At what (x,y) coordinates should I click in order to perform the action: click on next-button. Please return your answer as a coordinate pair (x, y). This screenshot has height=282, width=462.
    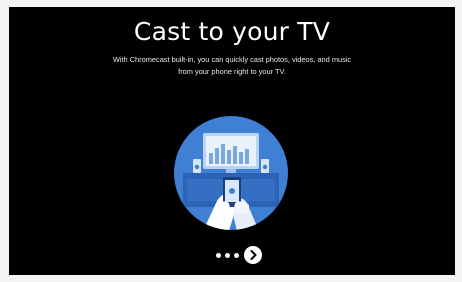
    Looking at the image, I should click on (253, 255).